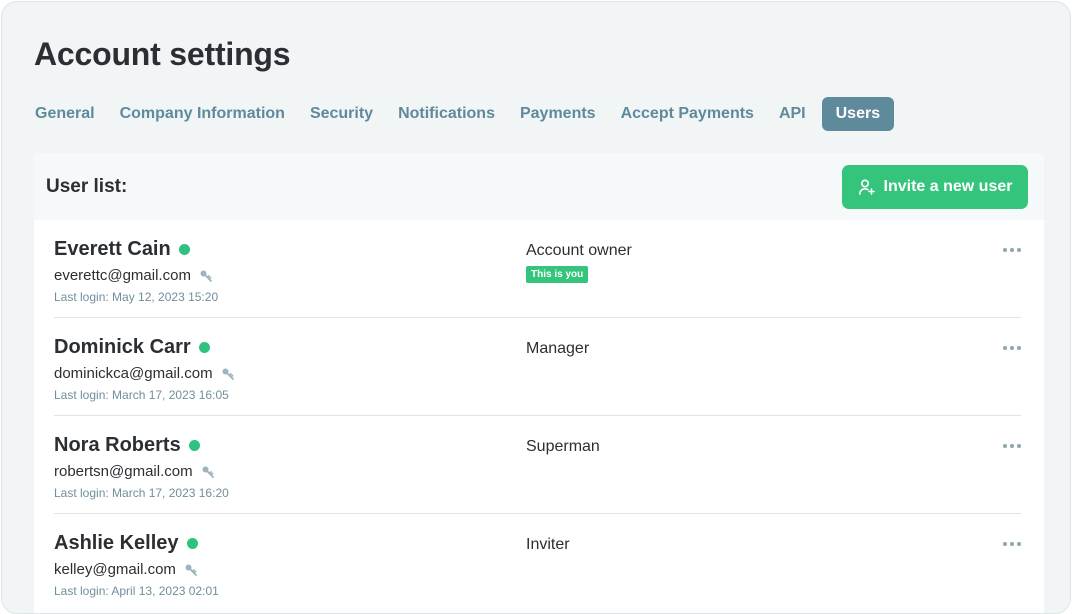 The width and height of the screenshot is (1072, 614). Describe the element at coordinates (122, 347) in the screenshot. I see `user-name-text: Dominick Carr` at that location.